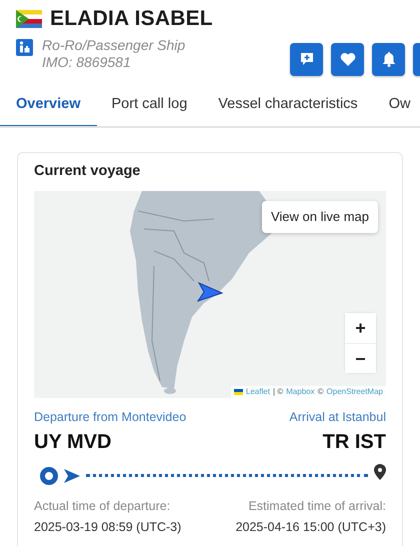 This screenshot has width=420, height=546. Describe the element at coordinates (288, 110) in the screenshot. I see `tab: Vessel characteristics` at that location.